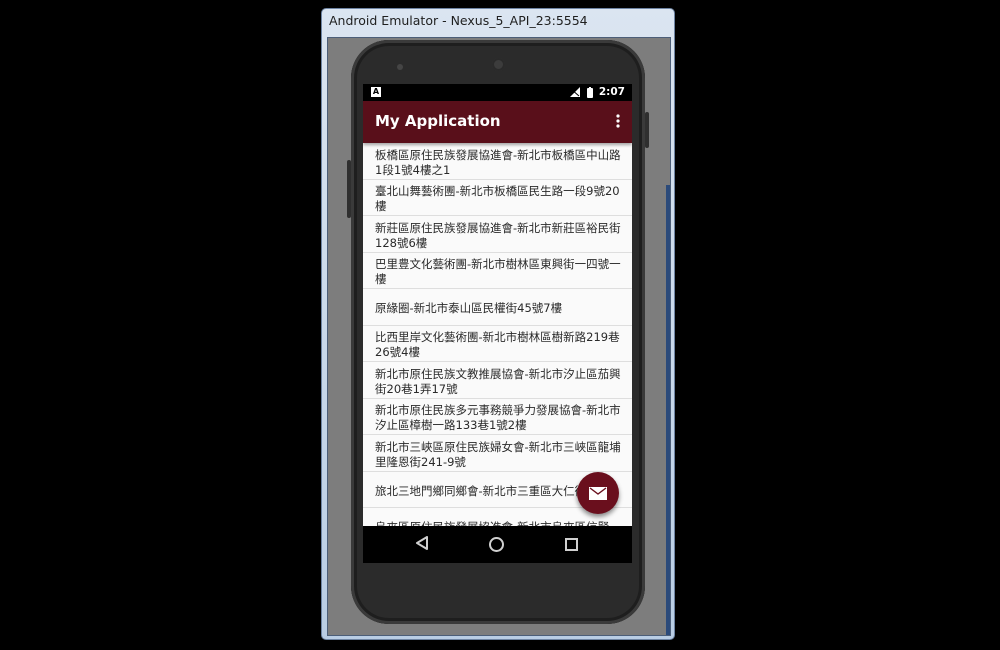 Image resolution: width=1000 pixels, height=650 pixels. I want to click on signal-icon, so click(581, 92).